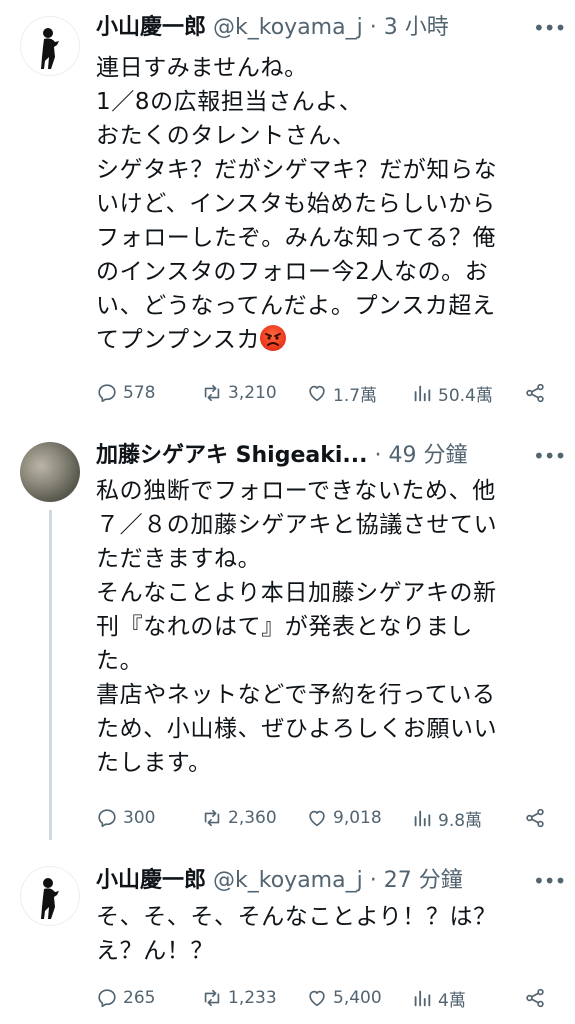 The width and height of the screenshot is (575, 1024). Describe the element at coordinates (252, 818) in the screenshot. I see `retweet-count: 2,360` at that location.